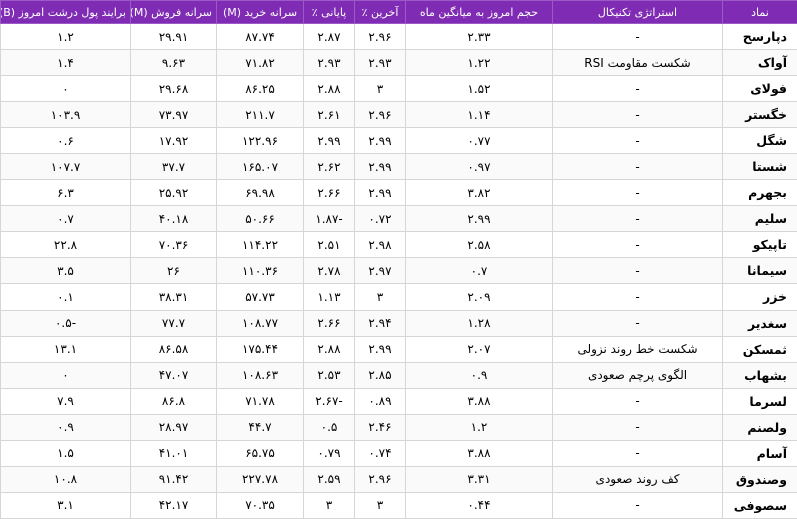 This screenshot has width=797, height=519. I want to click on cell-symbol: ثمسکن, so click(759, 349).